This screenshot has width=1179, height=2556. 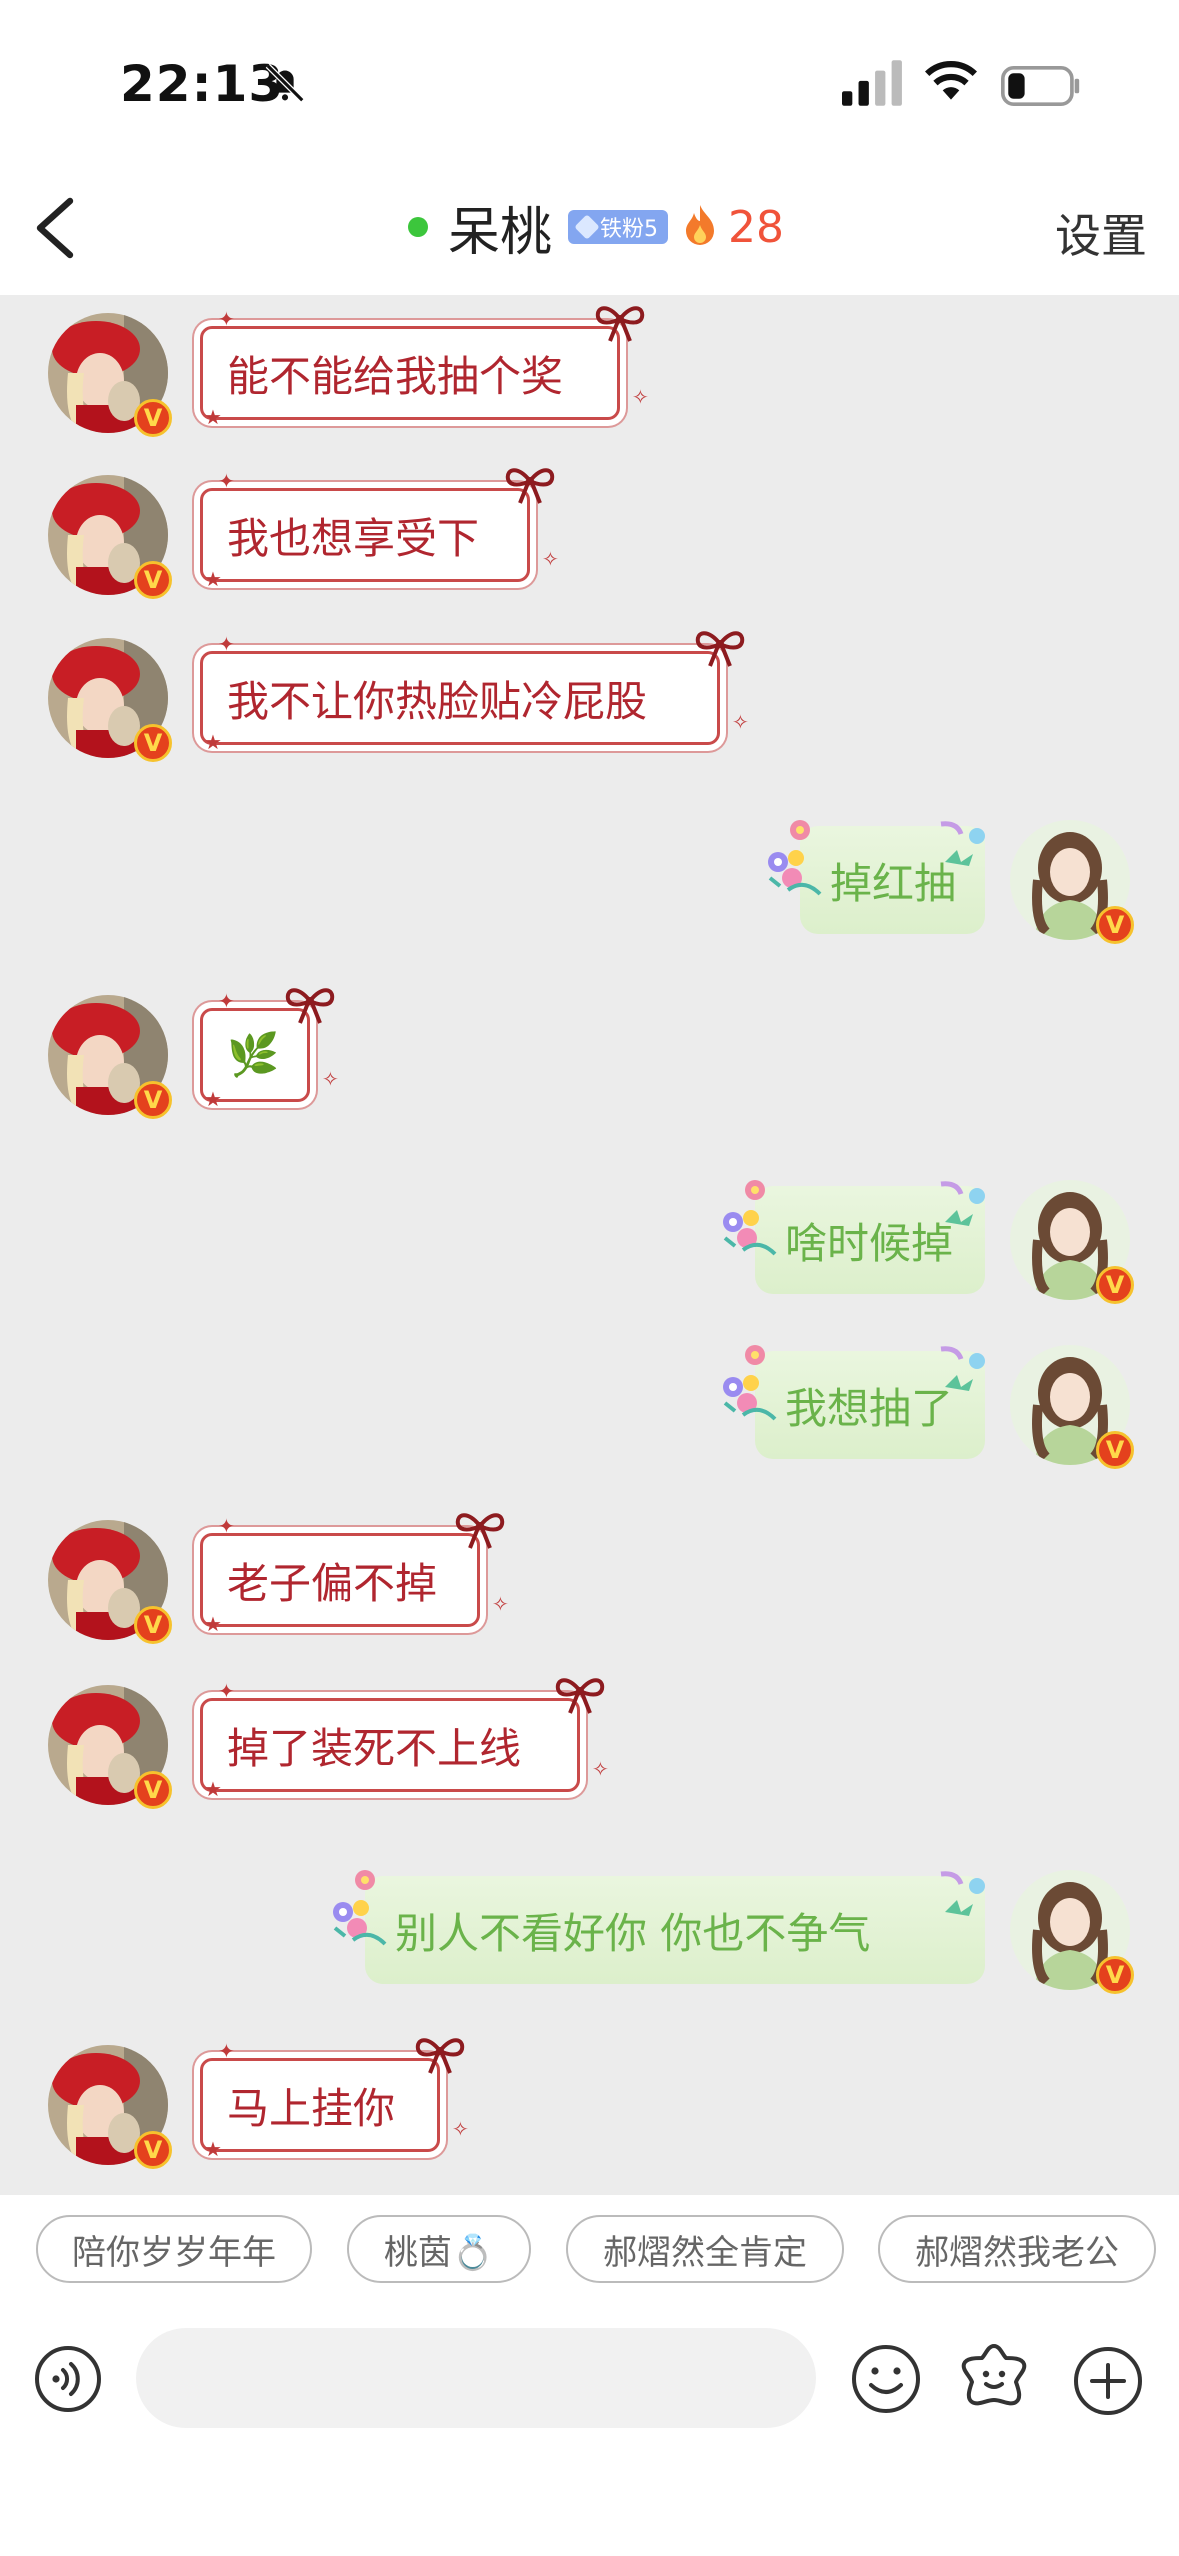 I want to click on chat-title: 呆桃 铁粉5 28, so click(x=596, y=229).